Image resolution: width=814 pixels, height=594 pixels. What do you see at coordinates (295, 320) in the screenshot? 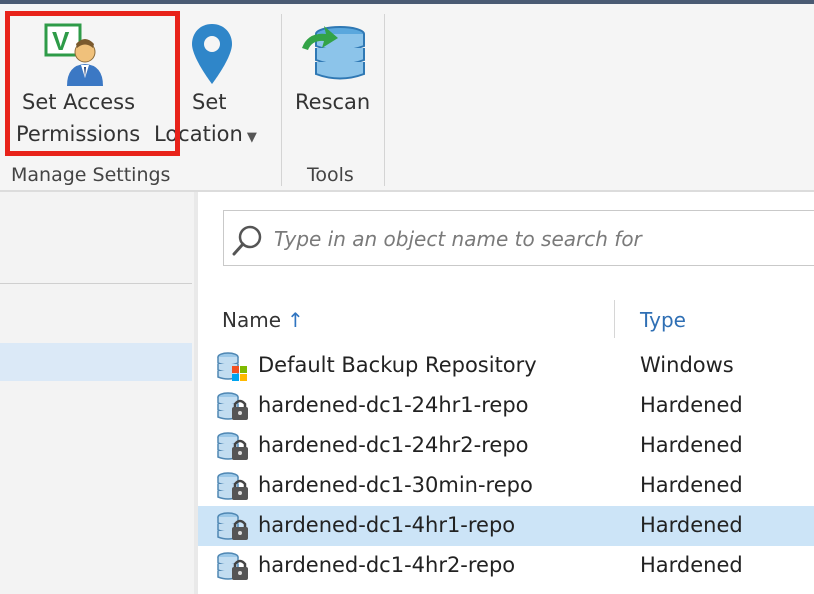
I see `sort-ascending-icon: ↑` at bounding box center [295, 320].